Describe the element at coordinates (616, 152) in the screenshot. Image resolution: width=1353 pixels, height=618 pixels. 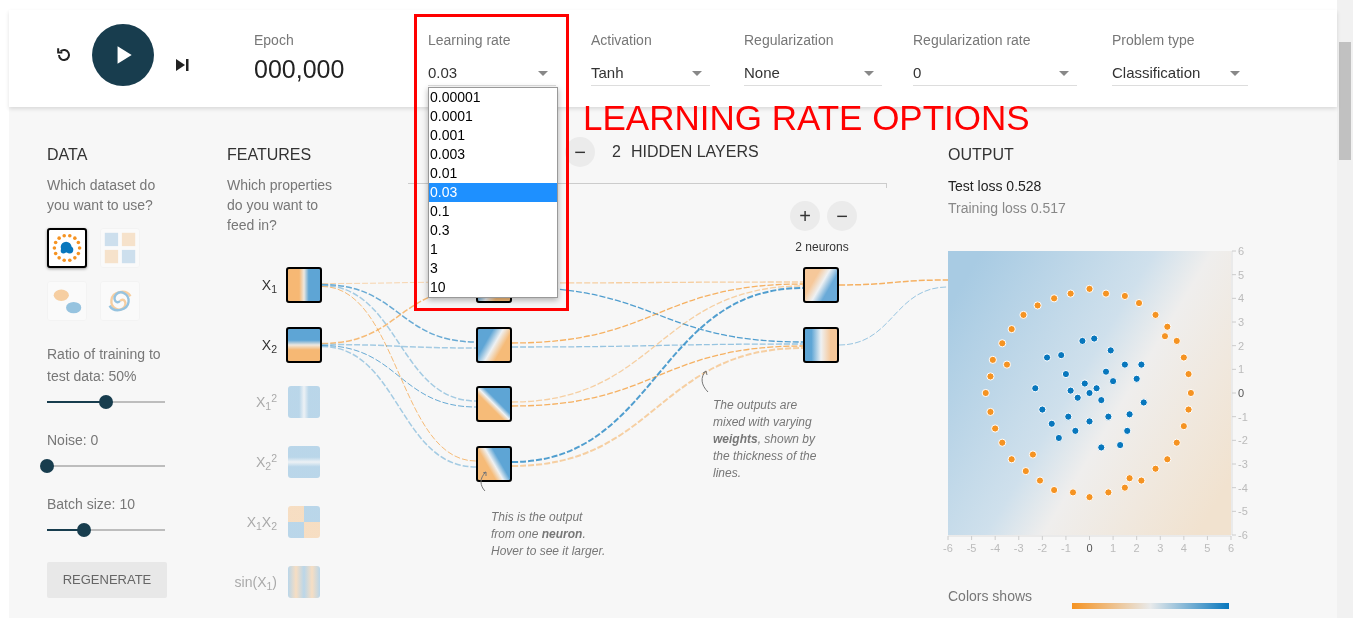
I see `layer-count: 2` at that location.